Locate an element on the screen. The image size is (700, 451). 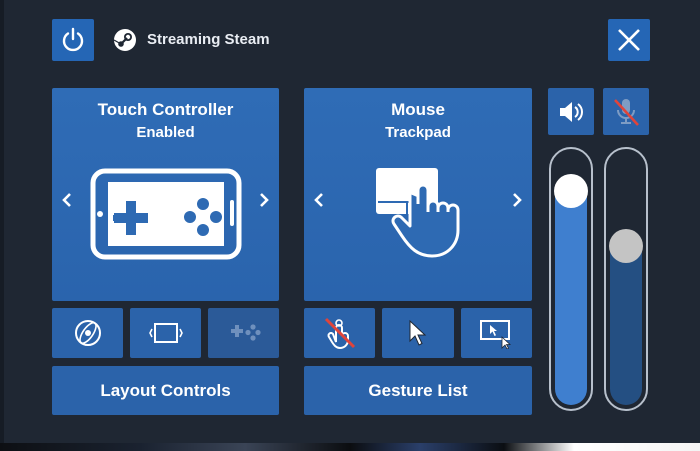
gesture-list-button: Gesture List is located at coordinates (418, 390).